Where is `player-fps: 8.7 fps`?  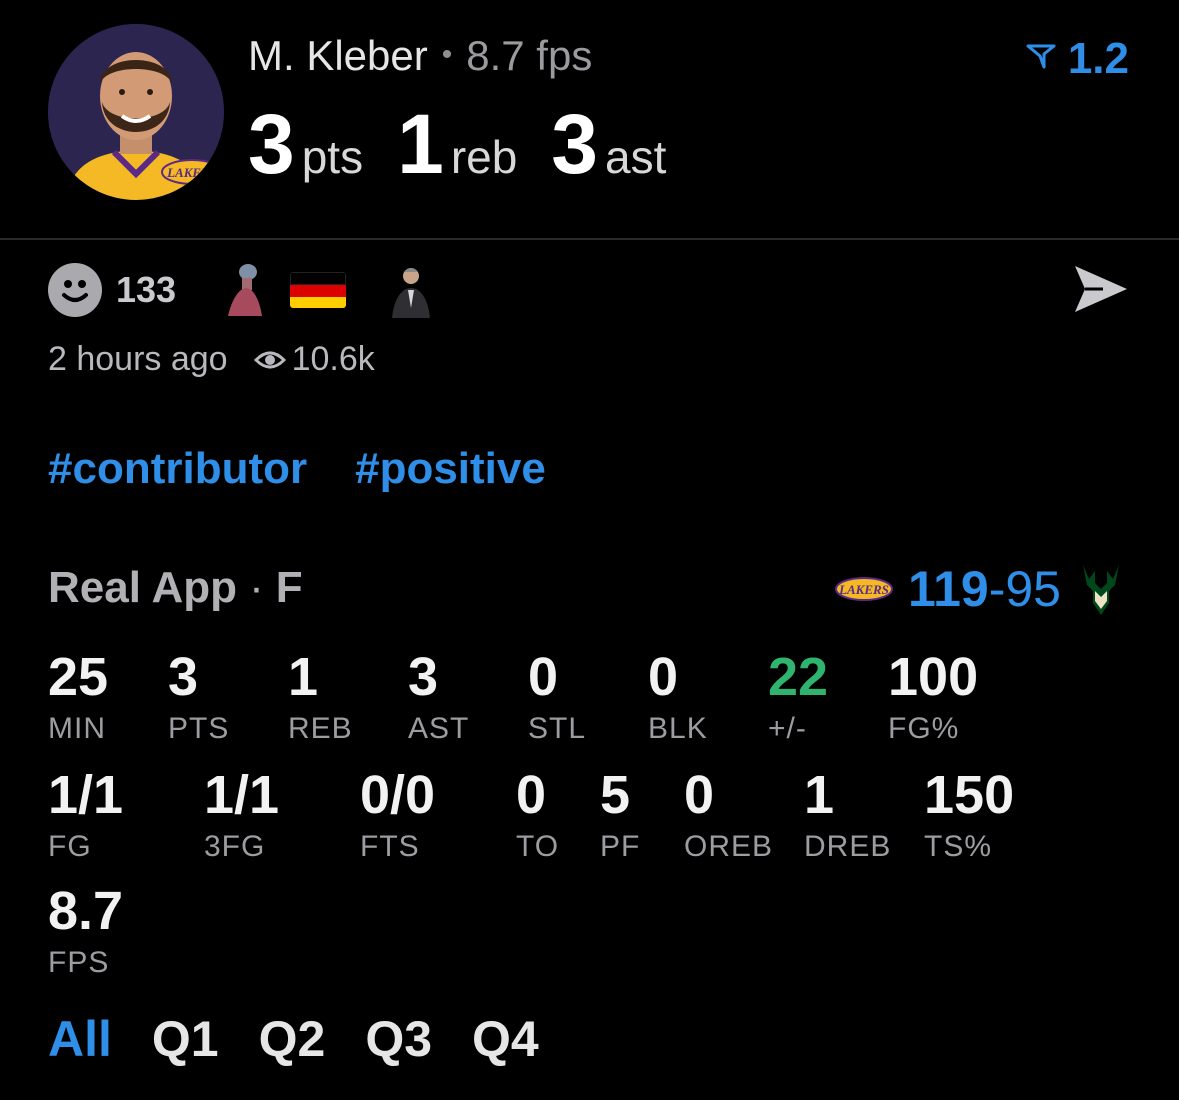
player-fps: 8.7 fps is located at coordinates (529, 55).